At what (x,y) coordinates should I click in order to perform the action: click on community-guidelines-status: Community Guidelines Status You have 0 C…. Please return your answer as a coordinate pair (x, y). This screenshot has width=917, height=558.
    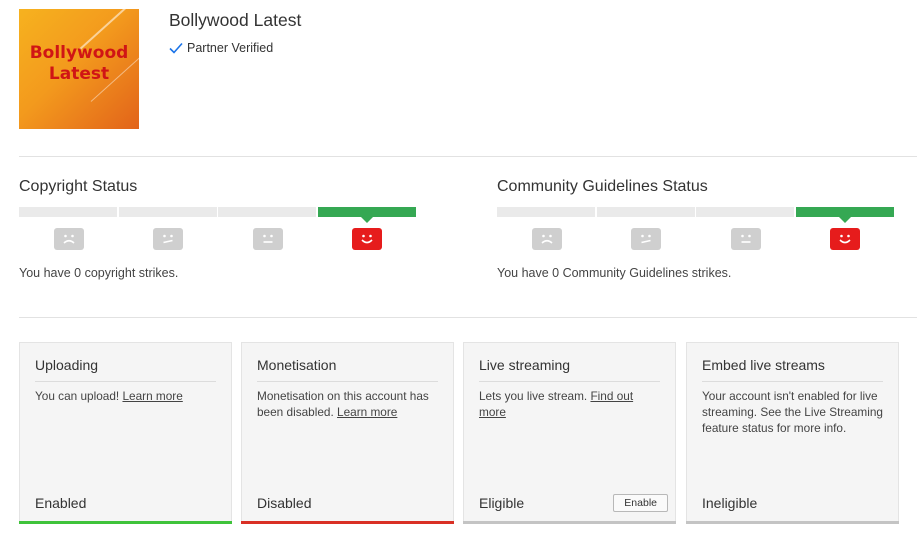
    Looking at the image, I should click on (697, 229).